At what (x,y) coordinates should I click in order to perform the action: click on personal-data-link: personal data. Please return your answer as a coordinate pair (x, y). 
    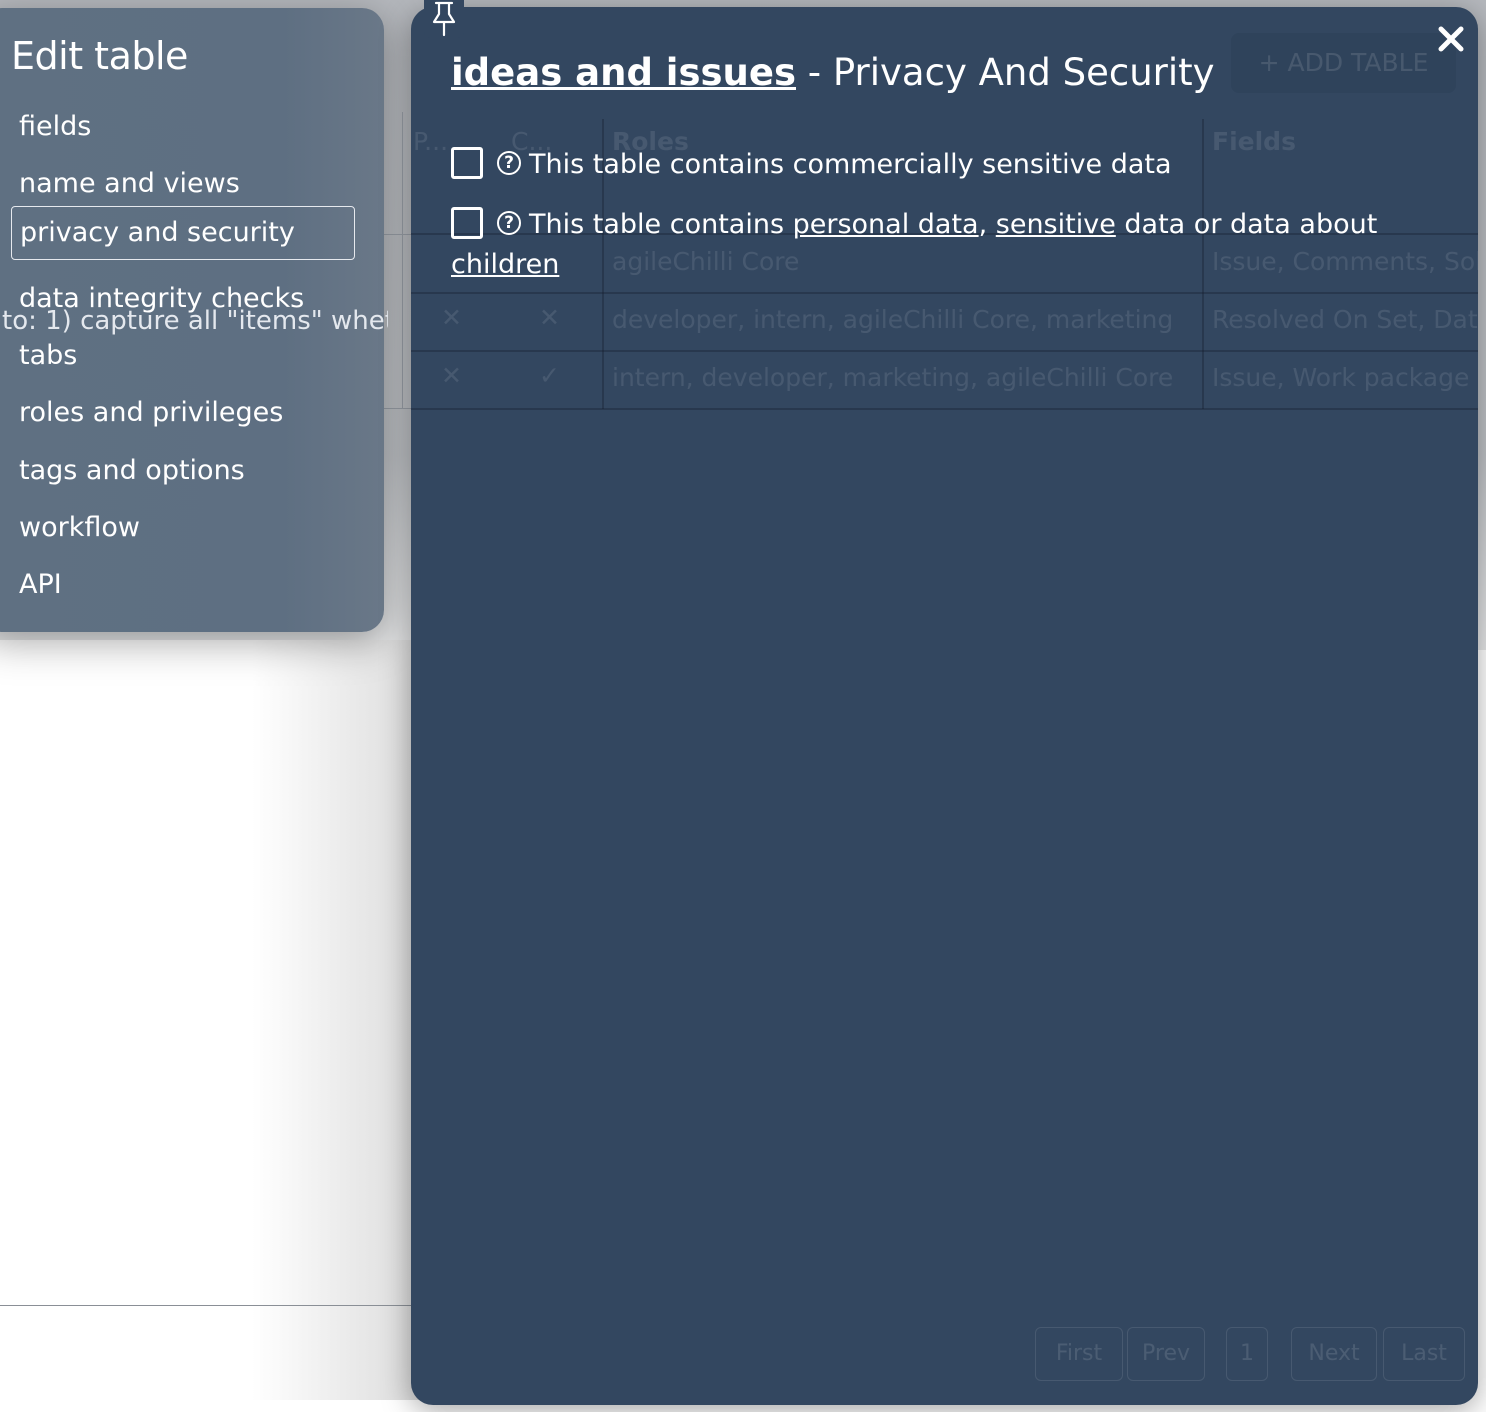
    Looking at the image, I should click on (886, 224).